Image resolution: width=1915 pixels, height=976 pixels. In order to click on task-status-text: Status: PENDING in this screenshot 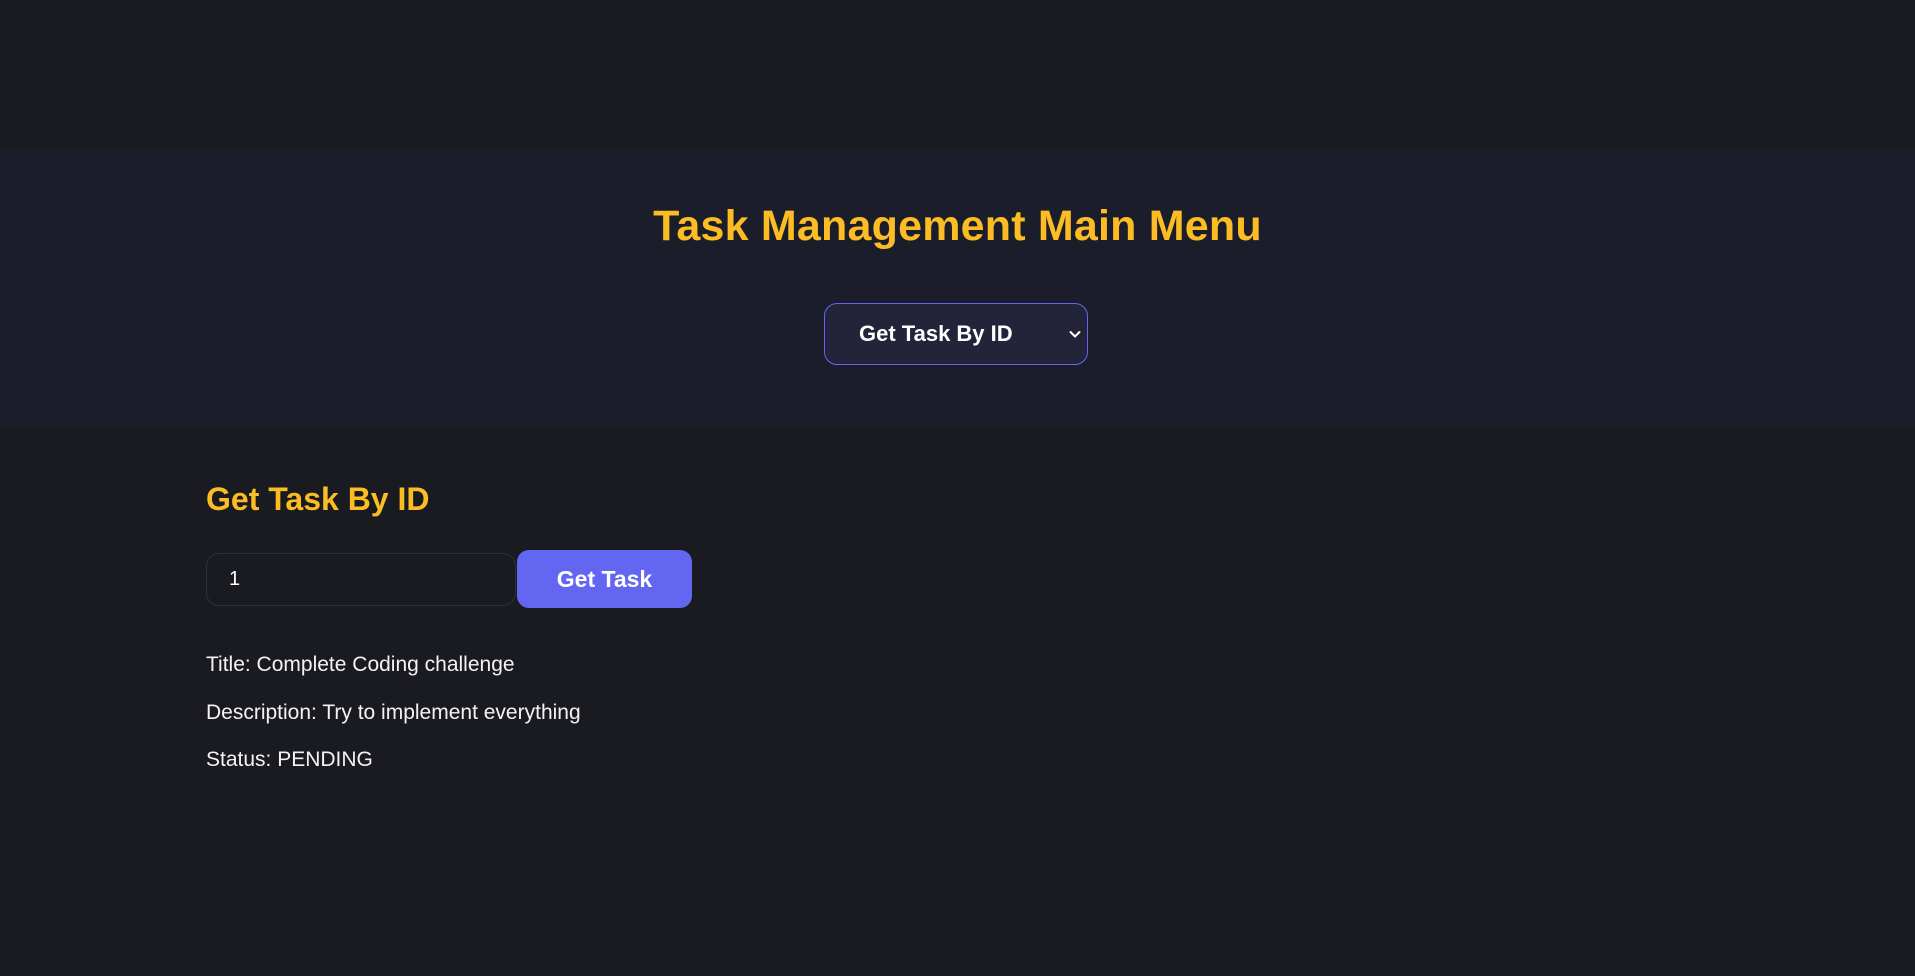, I will do `click(289, 759)`.